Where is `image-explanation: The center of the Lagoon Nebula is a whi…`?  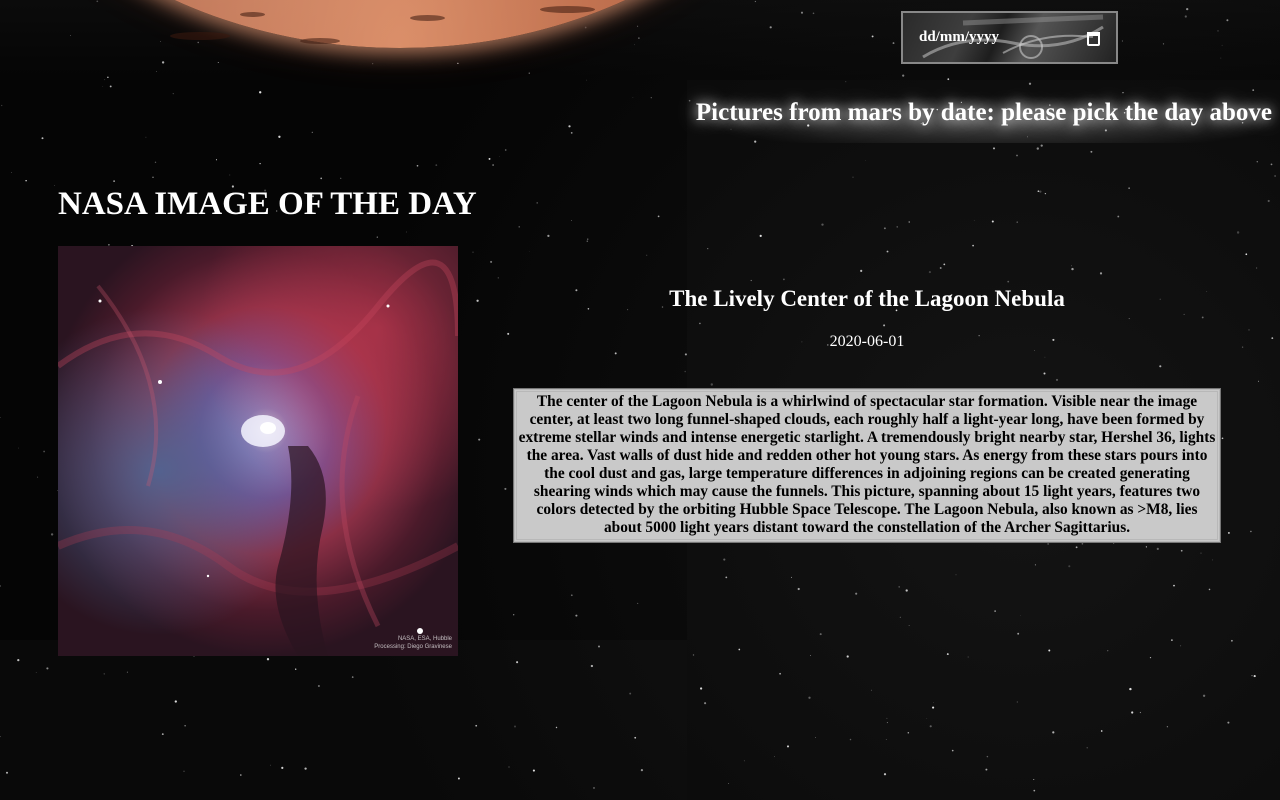
image-explanation: The center of the Lagoon Nebula is a whi… is located at coordinates (867, 465).